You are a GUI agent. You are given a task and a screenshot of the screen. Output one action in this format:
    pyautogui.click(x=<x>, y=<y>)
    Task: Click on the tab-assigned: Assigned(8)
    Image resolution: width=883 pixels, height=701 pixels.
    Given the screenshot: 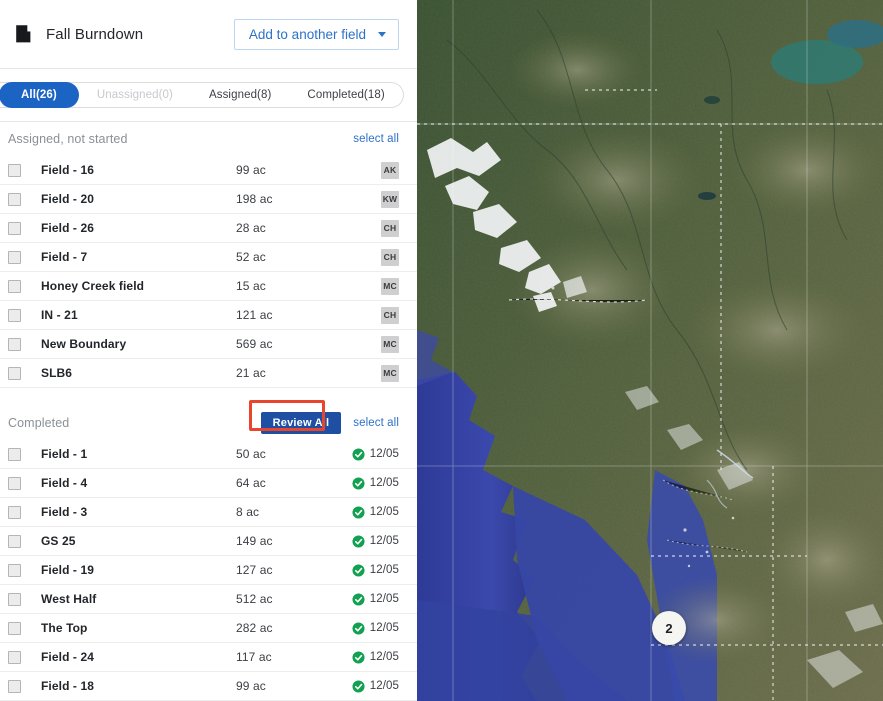 What is the action you would take?
    pyautogui.click(x=240, y=95)
    